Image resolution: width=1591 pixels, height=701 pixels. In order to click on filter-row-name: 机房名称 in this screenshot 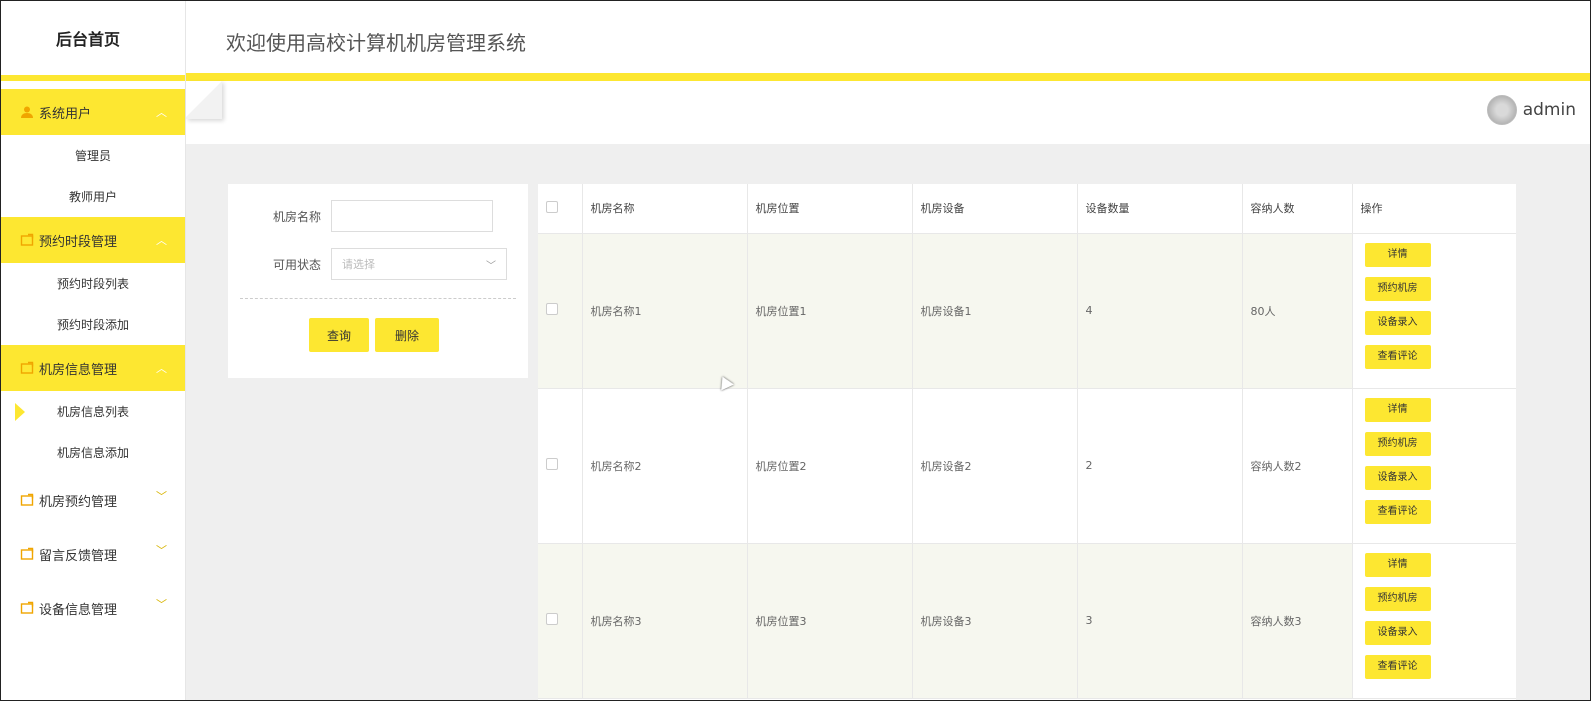, I will do `click(378, 216)`.